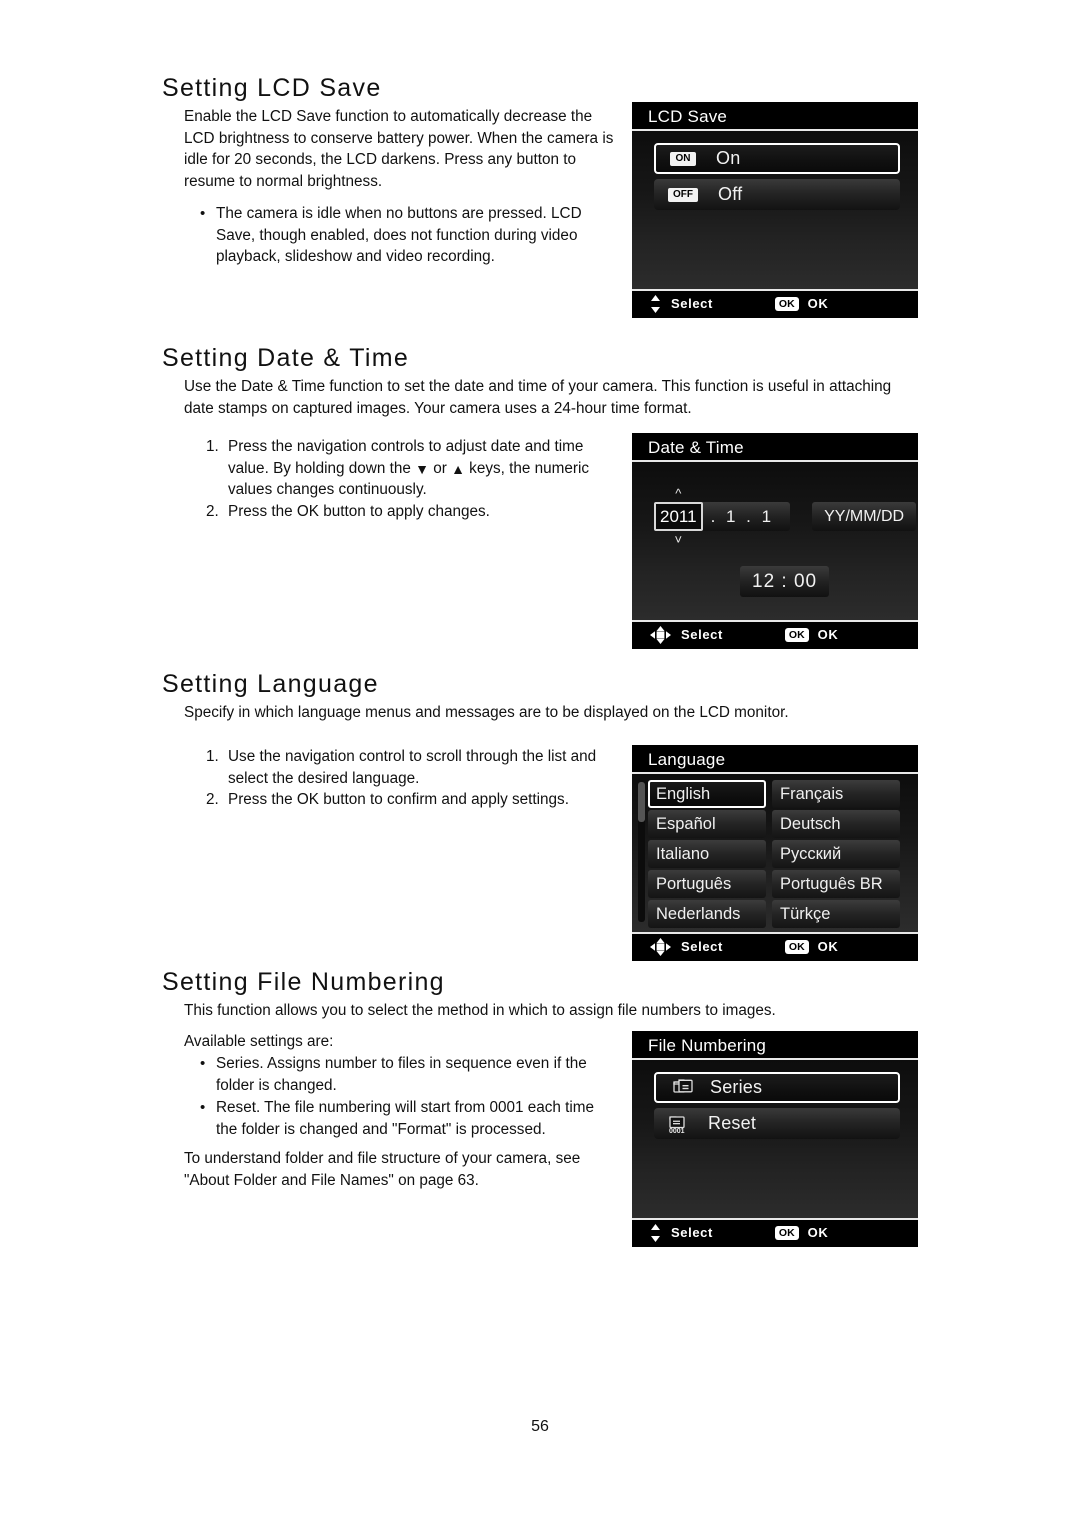 This screenshot has width=1080, height=1527. Describe the element at coordinates (836, 884) in the screenshot. I see `language-option-portugues-br: Português BR` at that location.